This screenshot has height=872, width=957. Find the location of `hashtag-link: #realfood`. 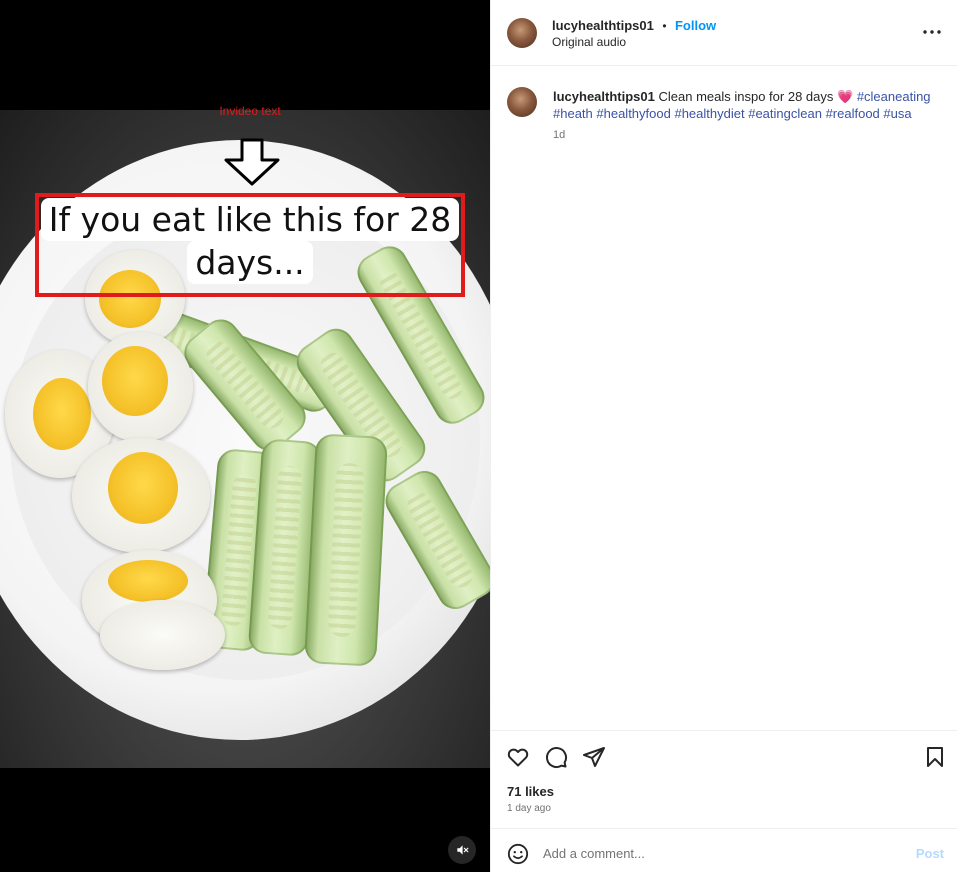

hashtag-link: #realfood is located at coordinates (853, 113).